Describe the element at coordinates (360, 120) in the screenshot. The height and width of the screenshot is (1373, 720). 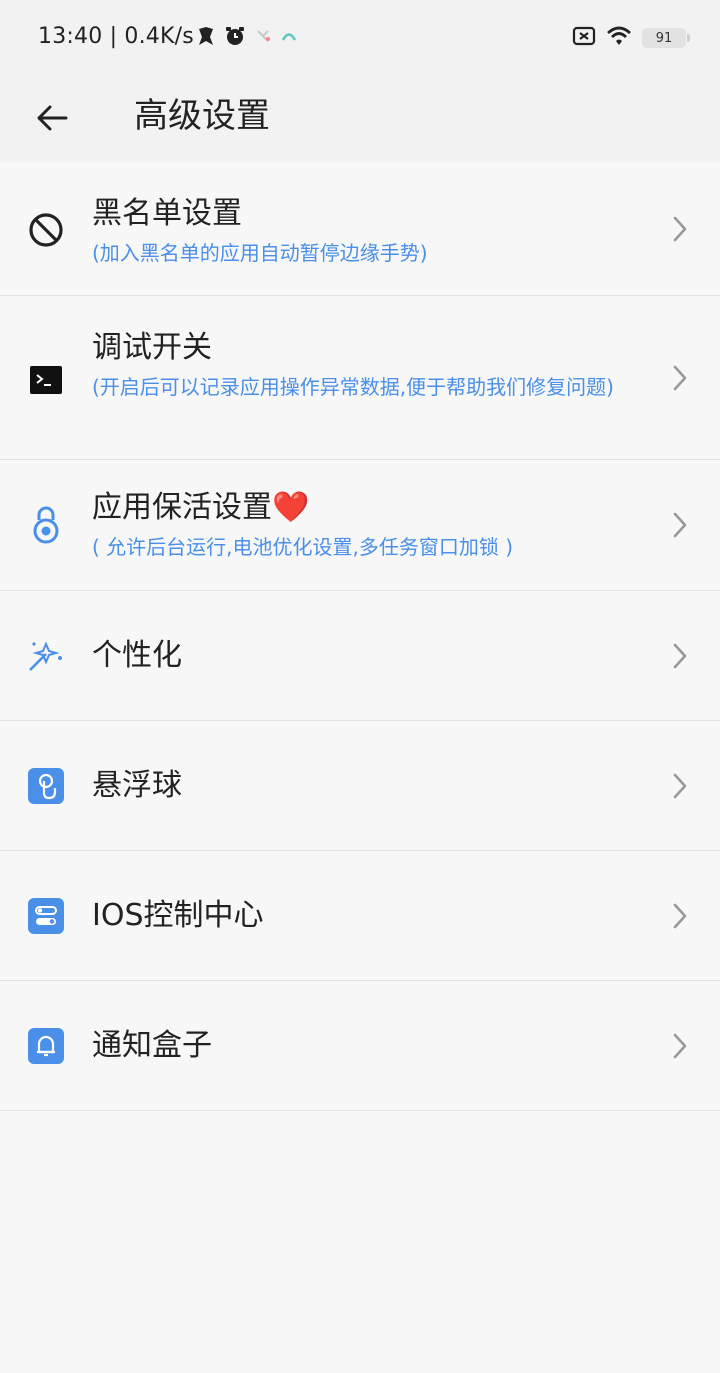
I see `toolbar: 高级设置` at that location.